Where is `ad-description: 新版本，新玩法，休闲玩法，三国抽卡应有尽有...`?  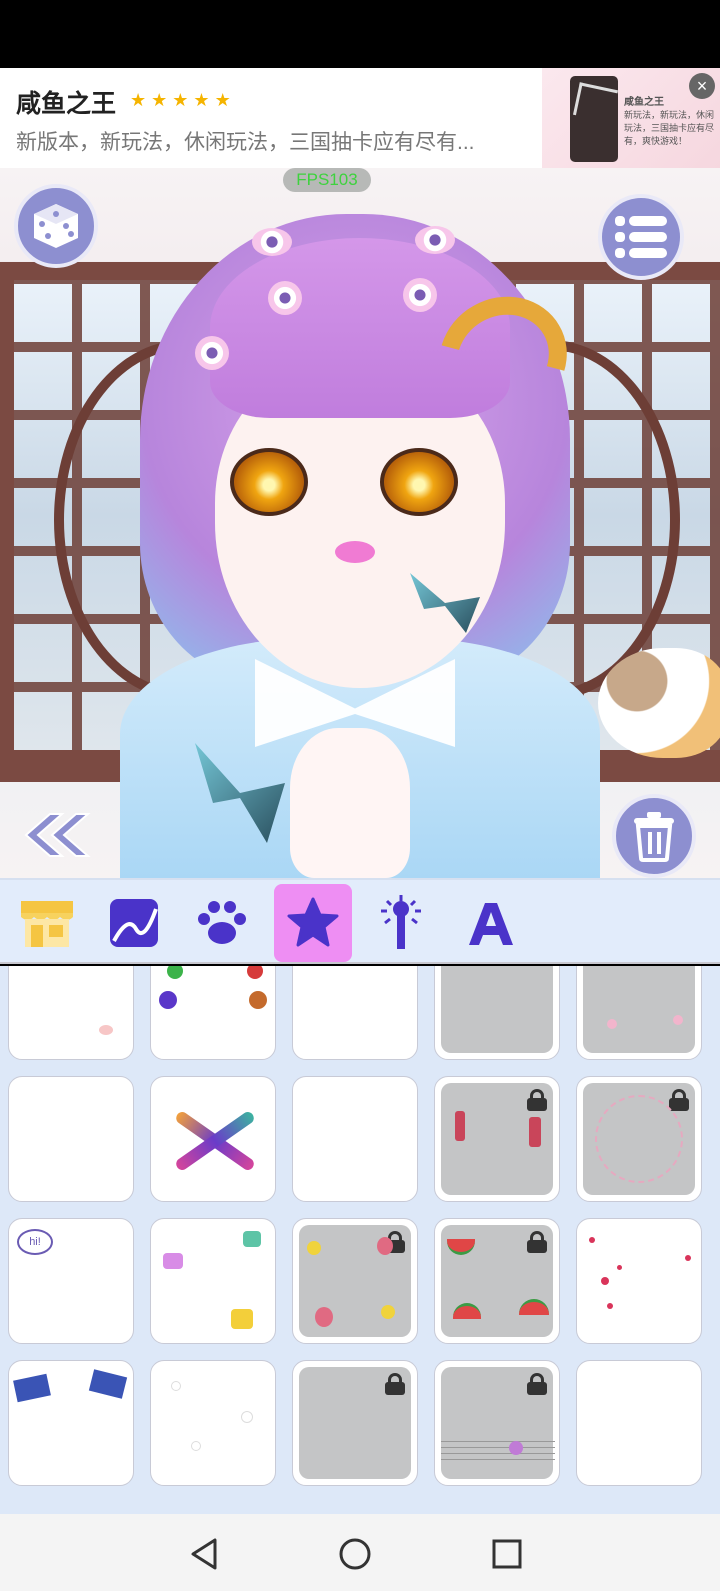 ad-description: 新版本，新玩法，休闲玩法，三国抽卡应有尽有... is located at coordinates (273, 141).